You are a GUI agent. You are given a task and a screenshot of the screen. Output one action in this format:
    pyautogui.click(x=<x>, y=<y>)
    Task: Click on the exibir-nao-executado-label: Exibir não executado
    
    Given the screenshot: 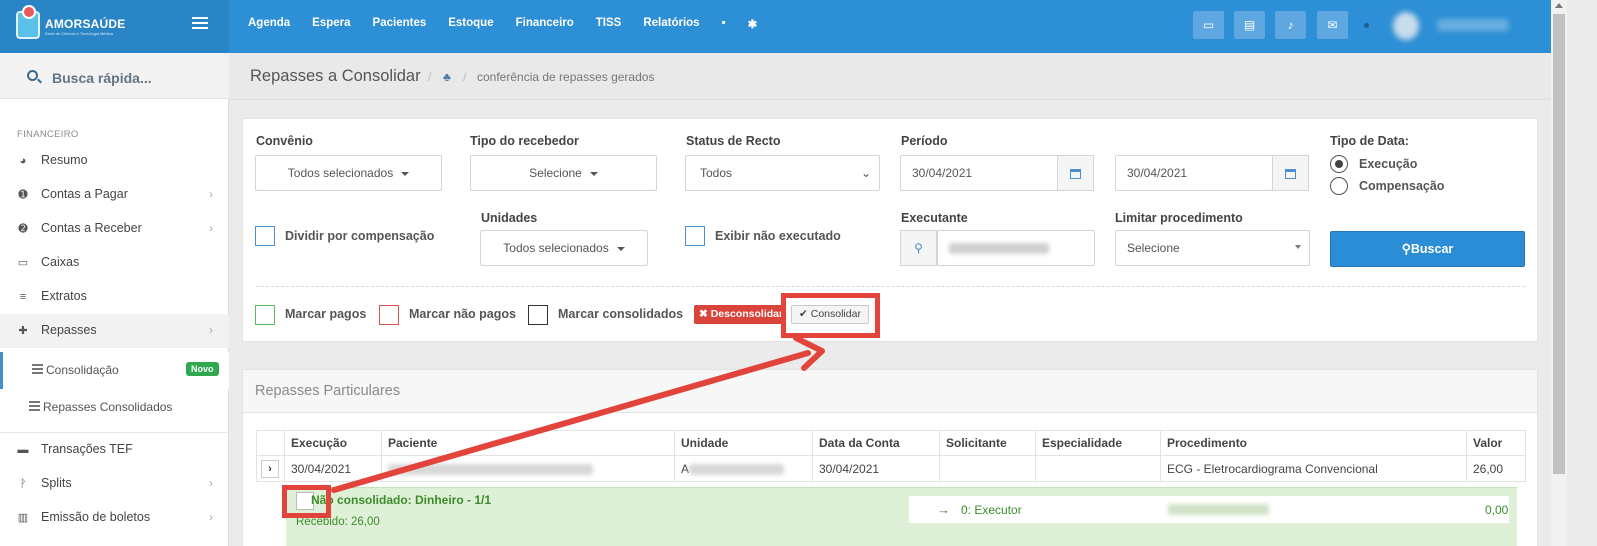 What is the action you would take?
    pyautogui.click(x=778, y=236)
    